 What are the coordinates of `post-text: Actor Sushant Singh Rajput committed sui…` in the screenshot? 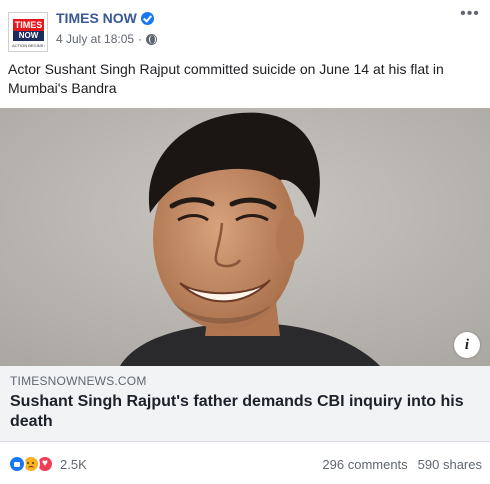 It's located at (226, 78).